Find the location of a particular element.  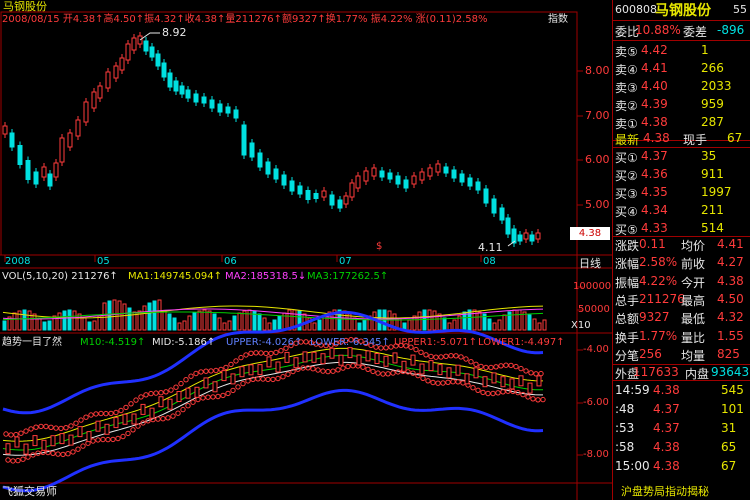

stock-title: 马钢股份 is located at coordinates (683, 11).